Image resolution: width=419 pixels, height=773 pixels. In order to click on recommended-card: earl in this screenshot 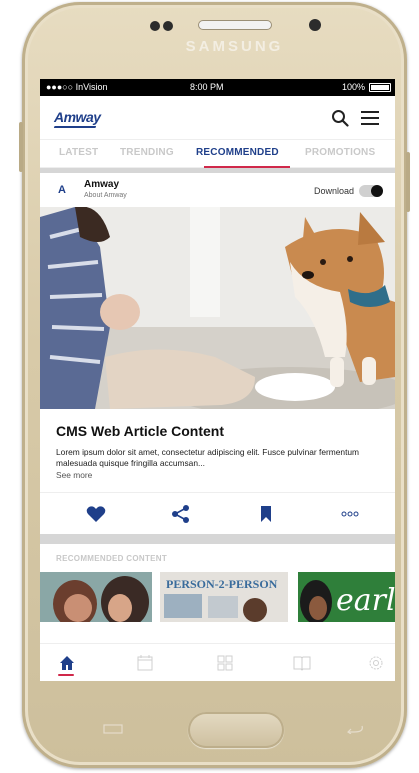, I will do `click(346, 597)`.